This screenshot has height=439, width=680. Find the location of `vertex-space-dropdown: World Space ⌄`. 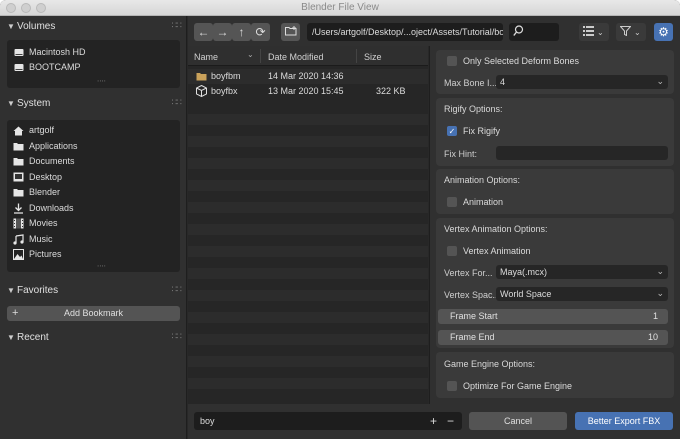

vertex-space-dropdown: World Space ⌄ is located at coordinates (582, 294).